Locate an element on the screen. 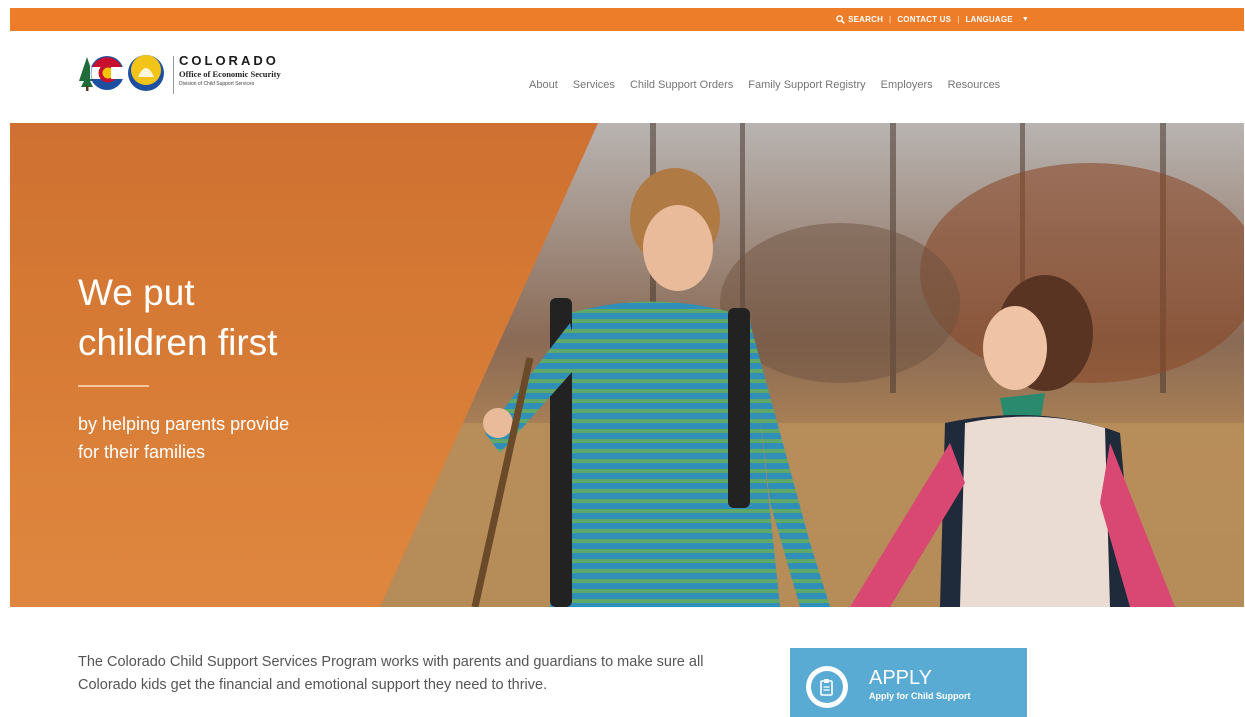 This screenshot has width=1245, height=717. logo-division-name: Division of Child Support Services is located at coordinates (217, 84).